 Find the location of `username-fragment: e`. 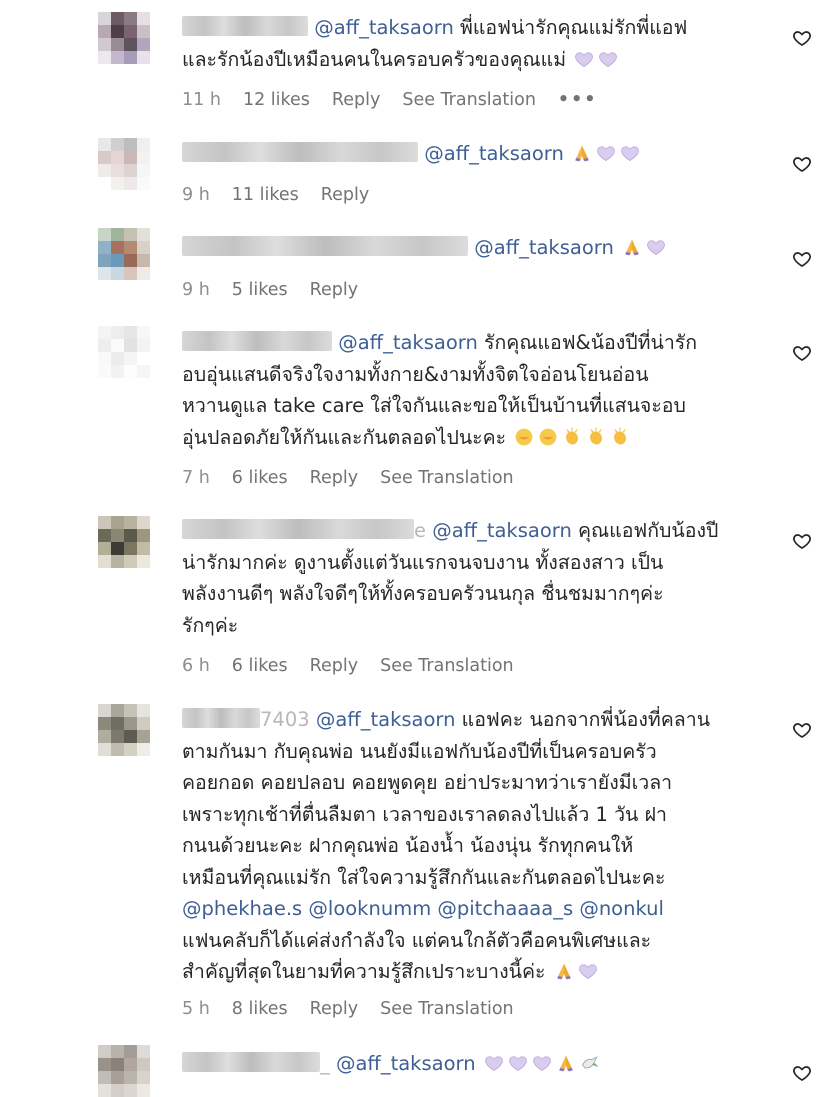

username-fragment: e is located at coordinates (420, 530).